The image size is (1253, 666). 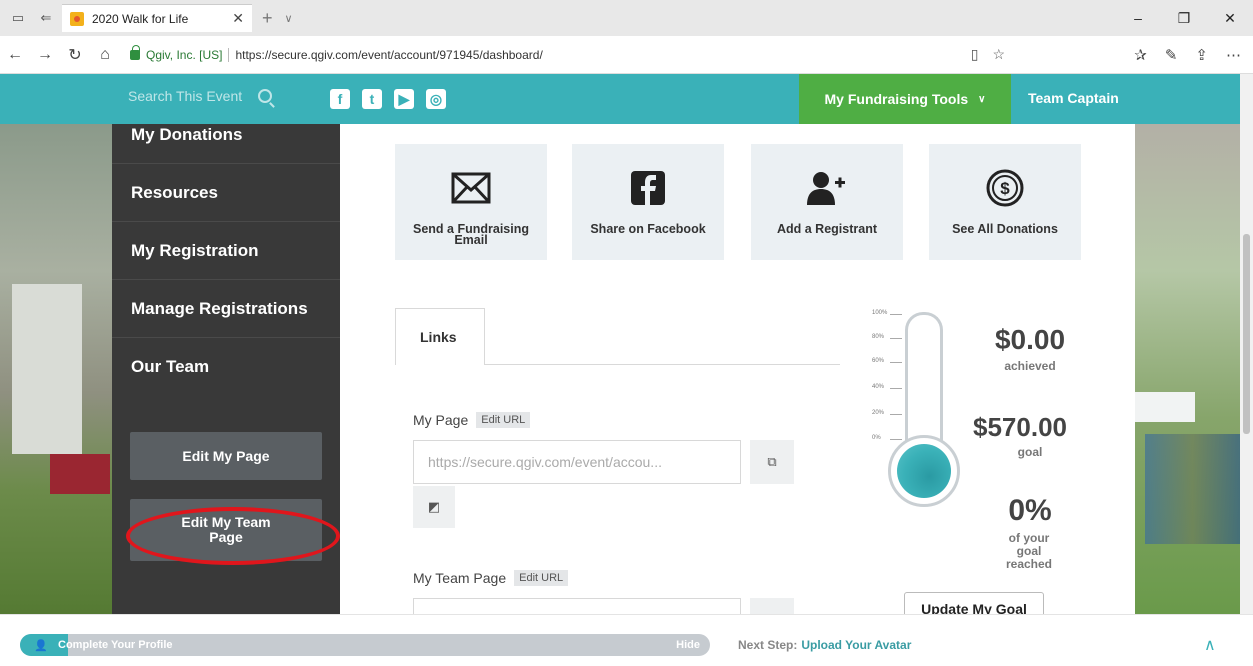 I want to click on add-registrant-card: Add a Registrant, so click(x=827, y=202).